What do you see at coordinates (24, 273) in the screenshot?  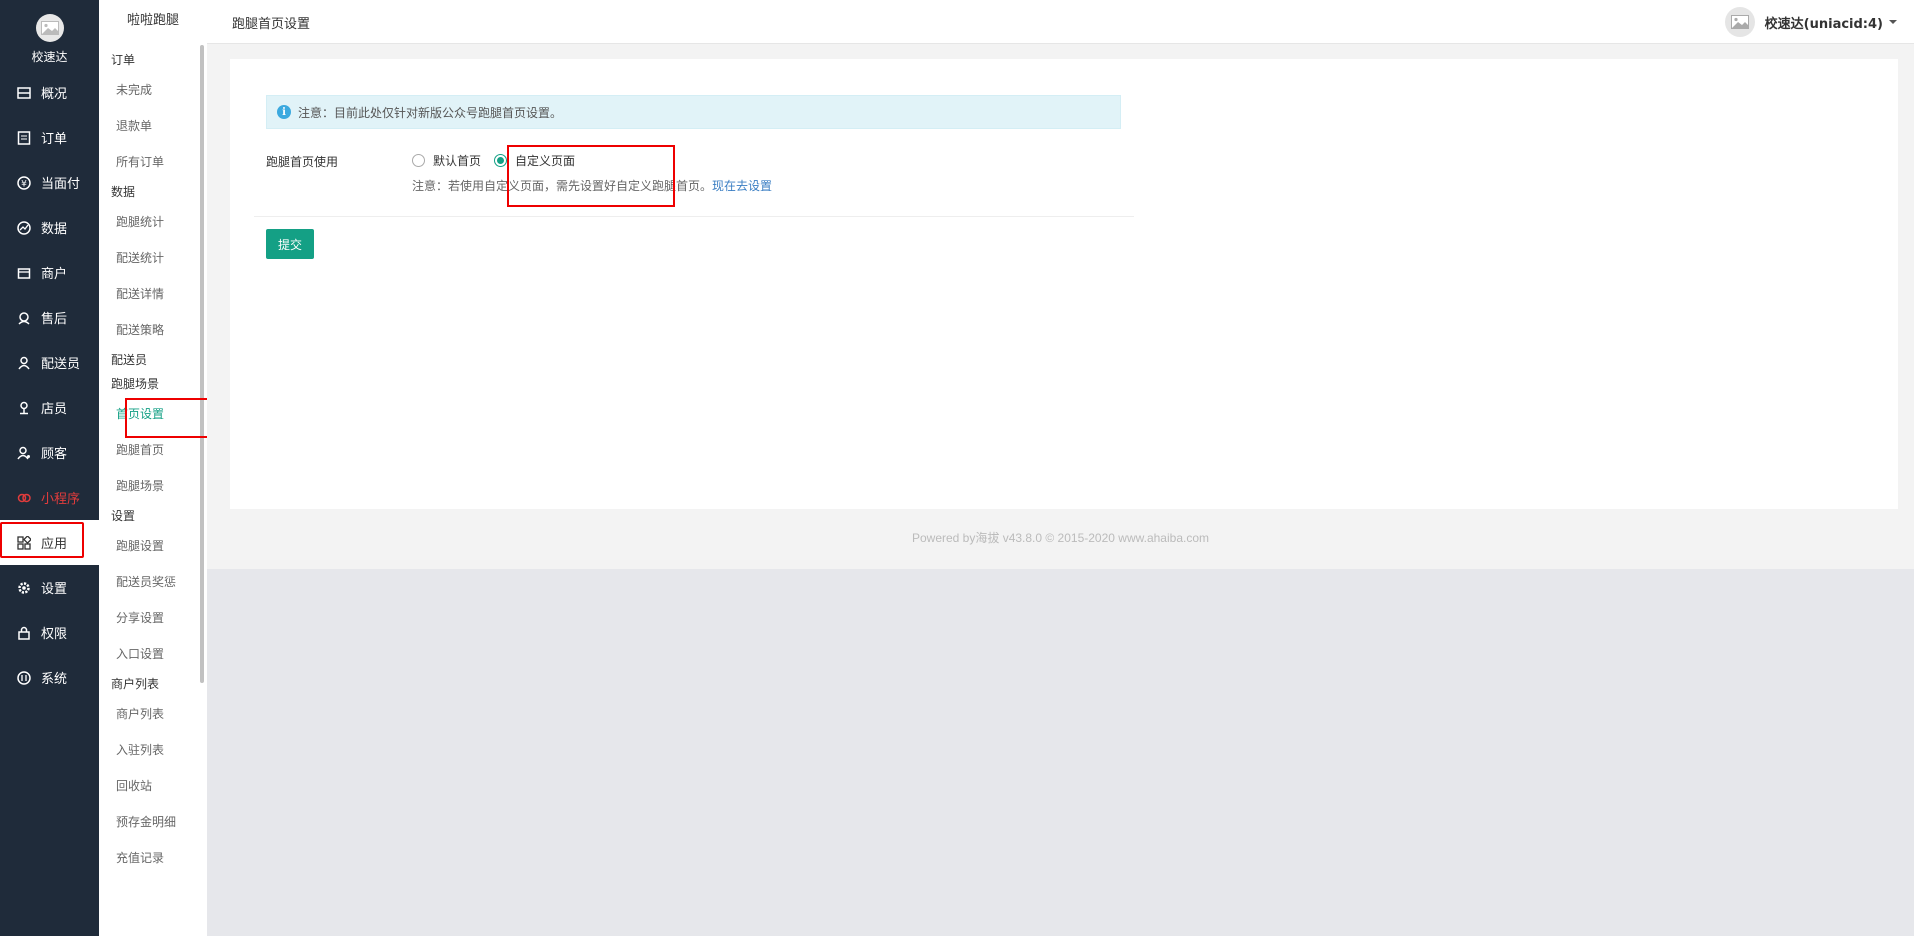 I see `store-icon` at bounding box center [24, 273].